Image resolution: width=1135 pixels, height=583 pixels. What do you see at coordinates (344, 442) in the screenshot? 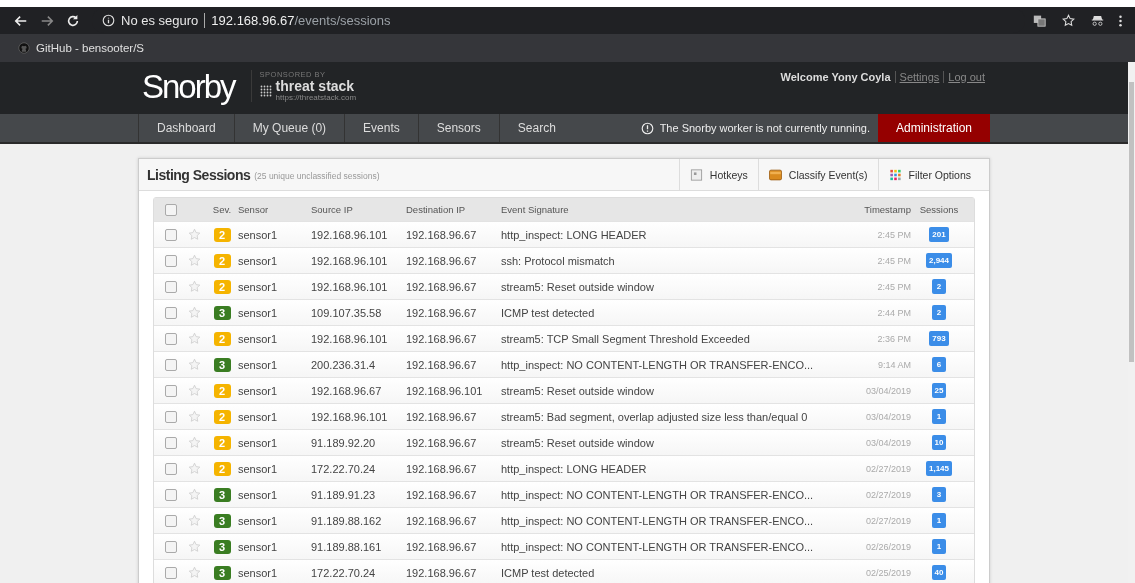
I see `table-cell-text: 91.189.92.20` at bounding box center [344, 442].